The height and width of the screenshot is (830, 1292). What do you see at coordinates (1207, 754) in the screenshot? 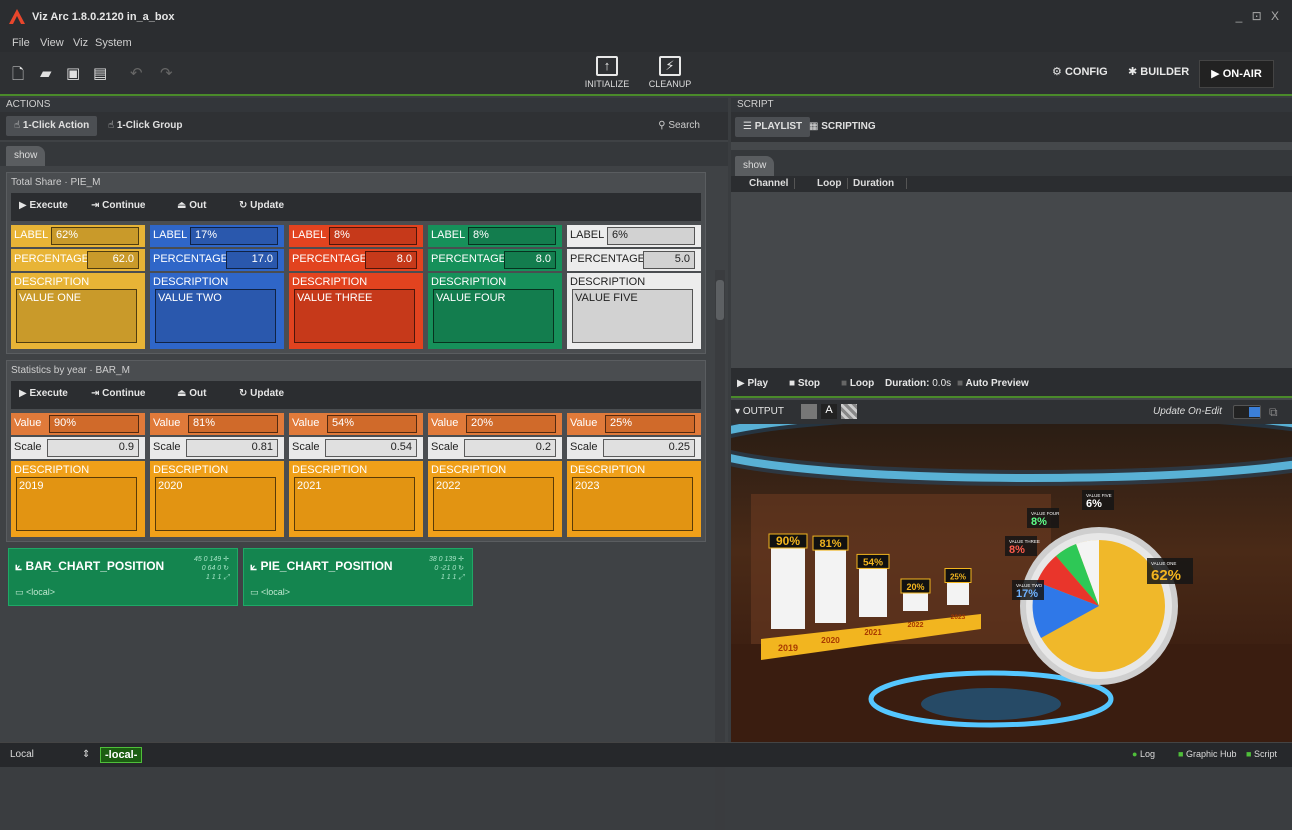
I see `graphic-hub-button: ■ Graphic Hub` at bounding box center [1207, 754].